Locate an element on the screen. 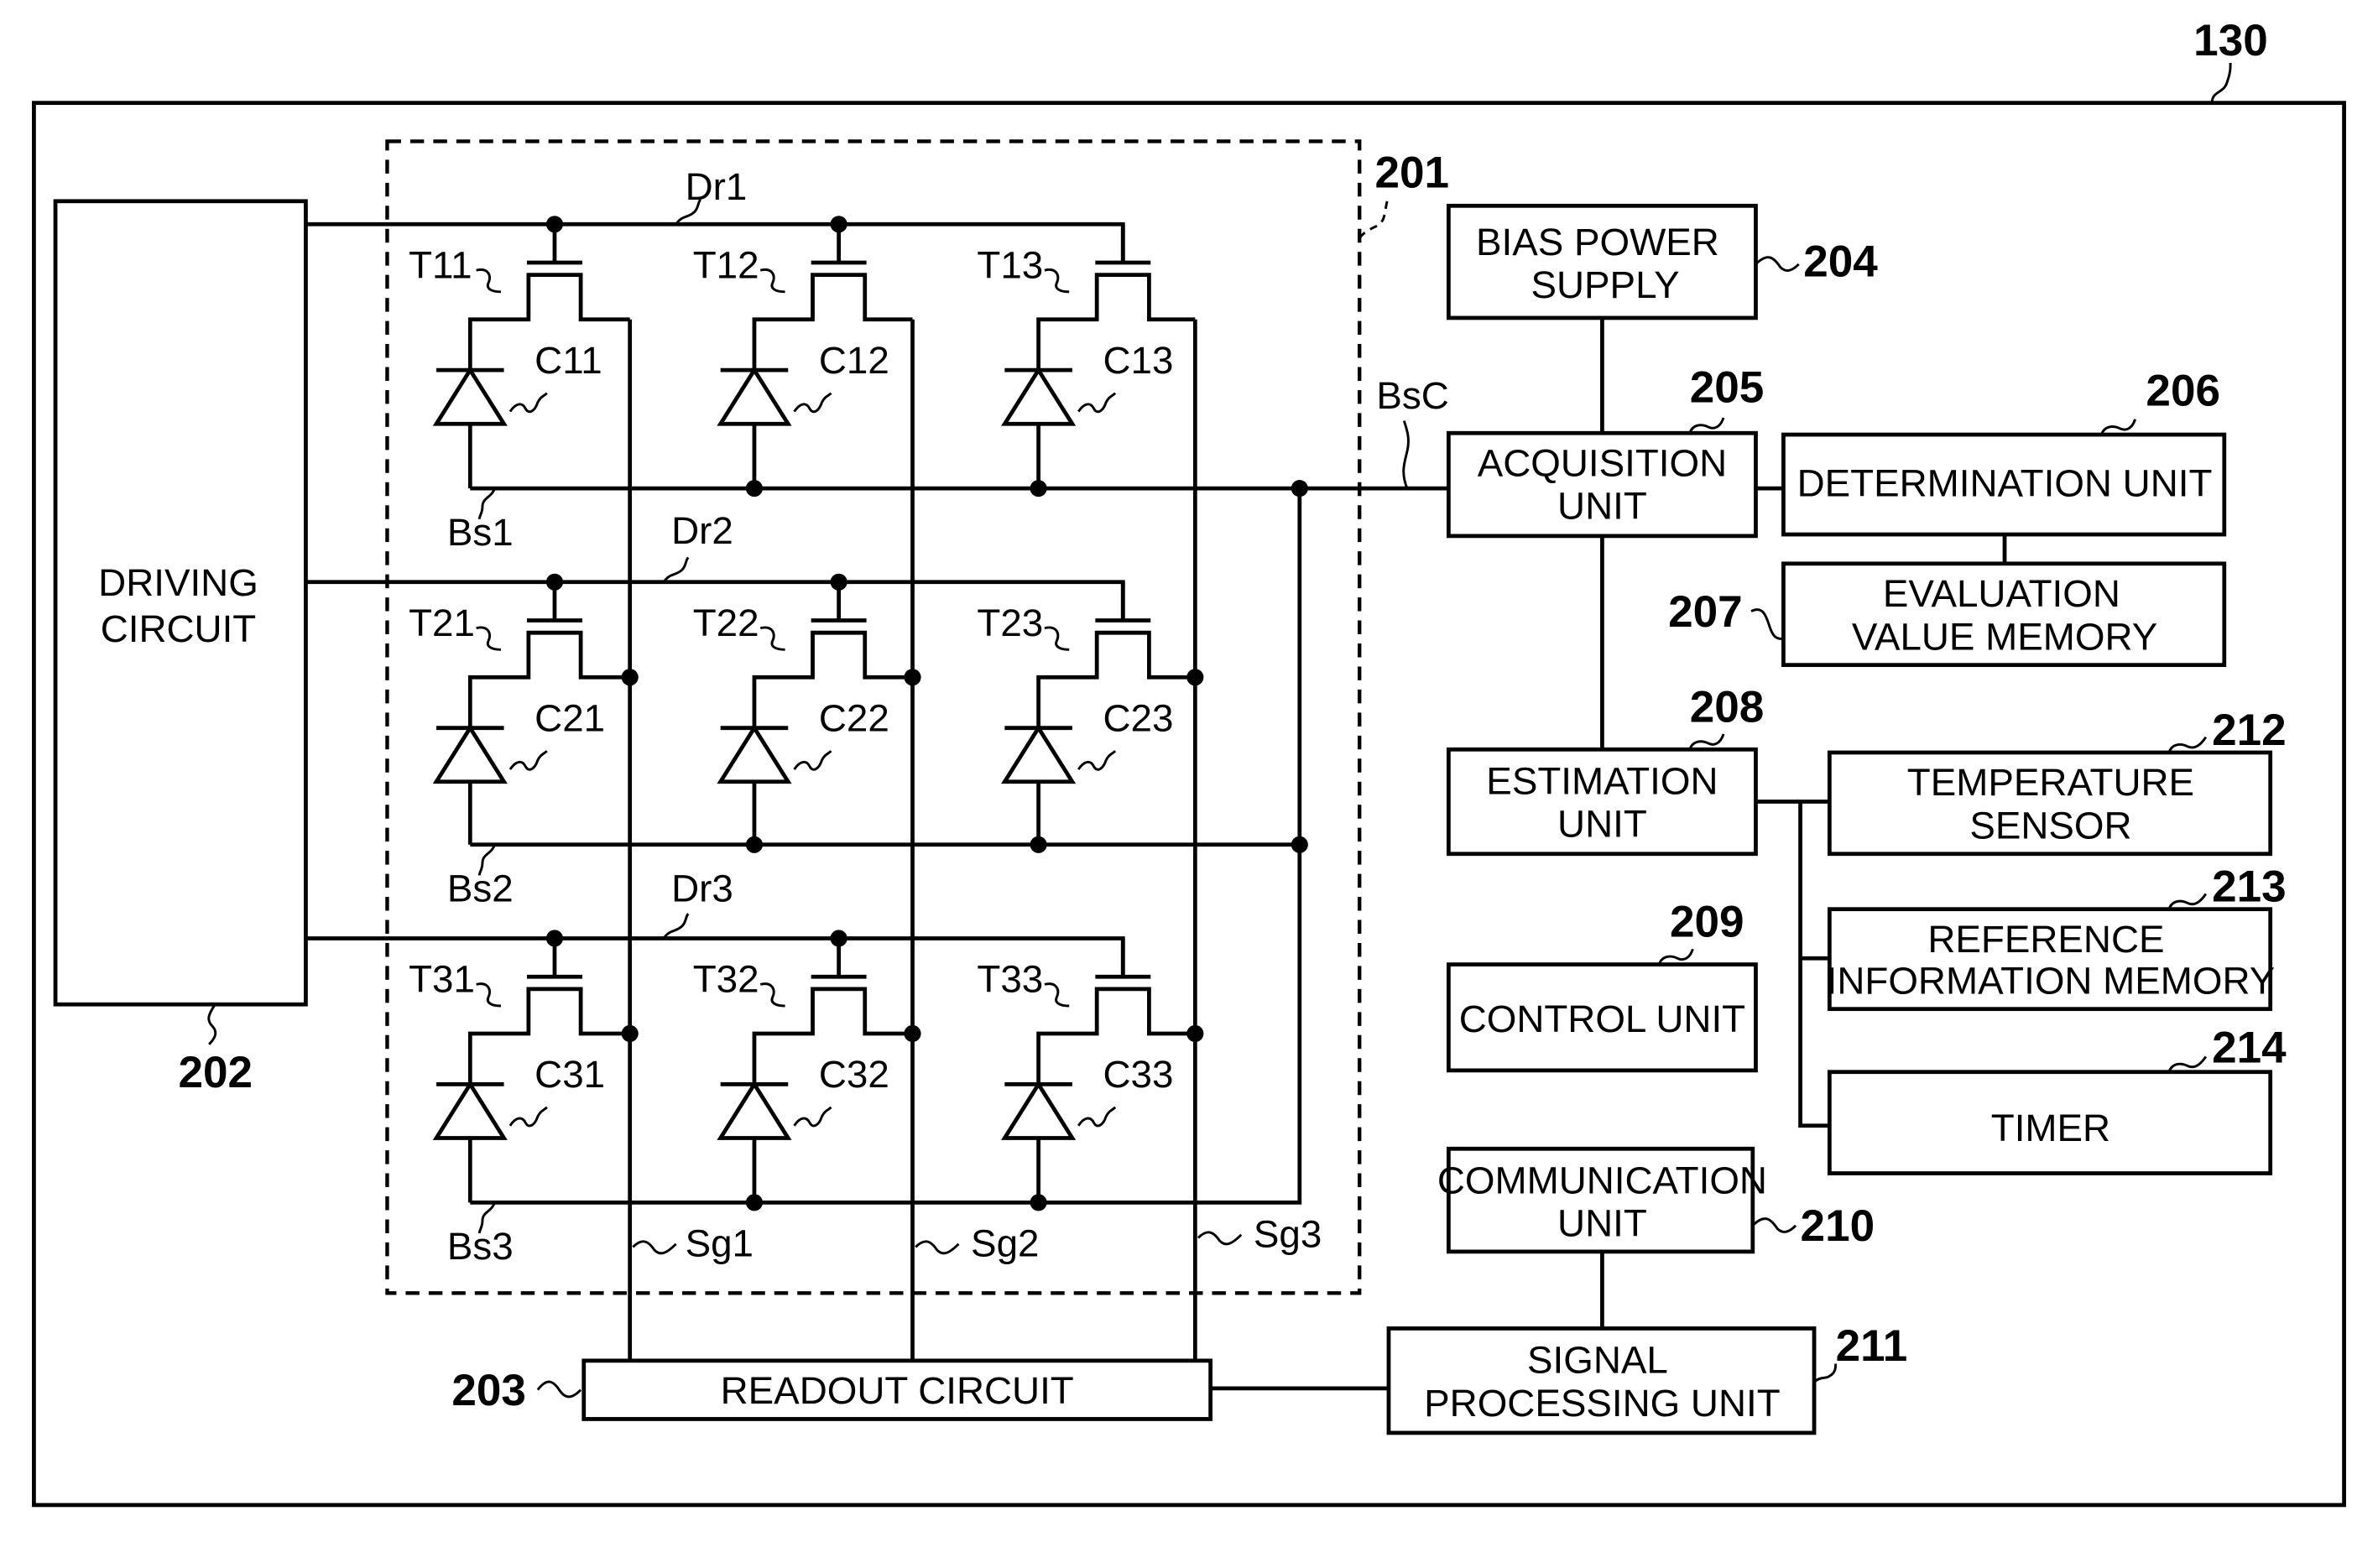  pixel-cell: T31 C31 is located at coordinates (519, 1070).